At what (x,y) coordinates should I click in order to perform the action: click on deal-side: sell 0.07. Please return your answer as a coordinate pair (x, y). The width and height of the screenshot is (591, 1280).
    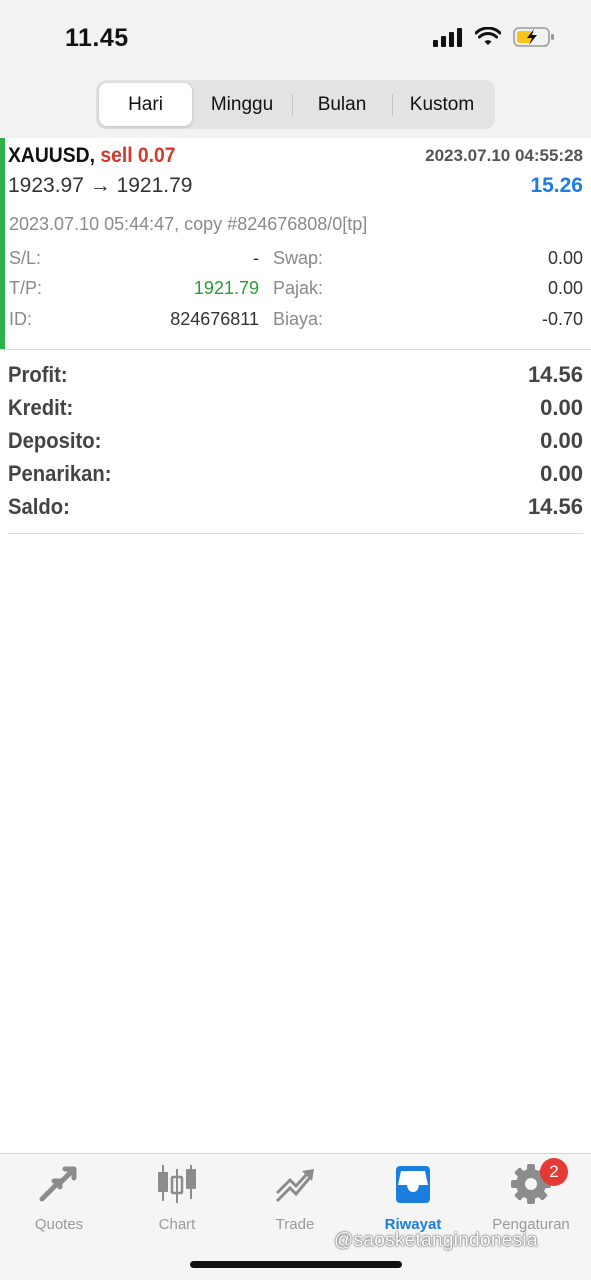
    Looking at the image, I should click on (138, 155).